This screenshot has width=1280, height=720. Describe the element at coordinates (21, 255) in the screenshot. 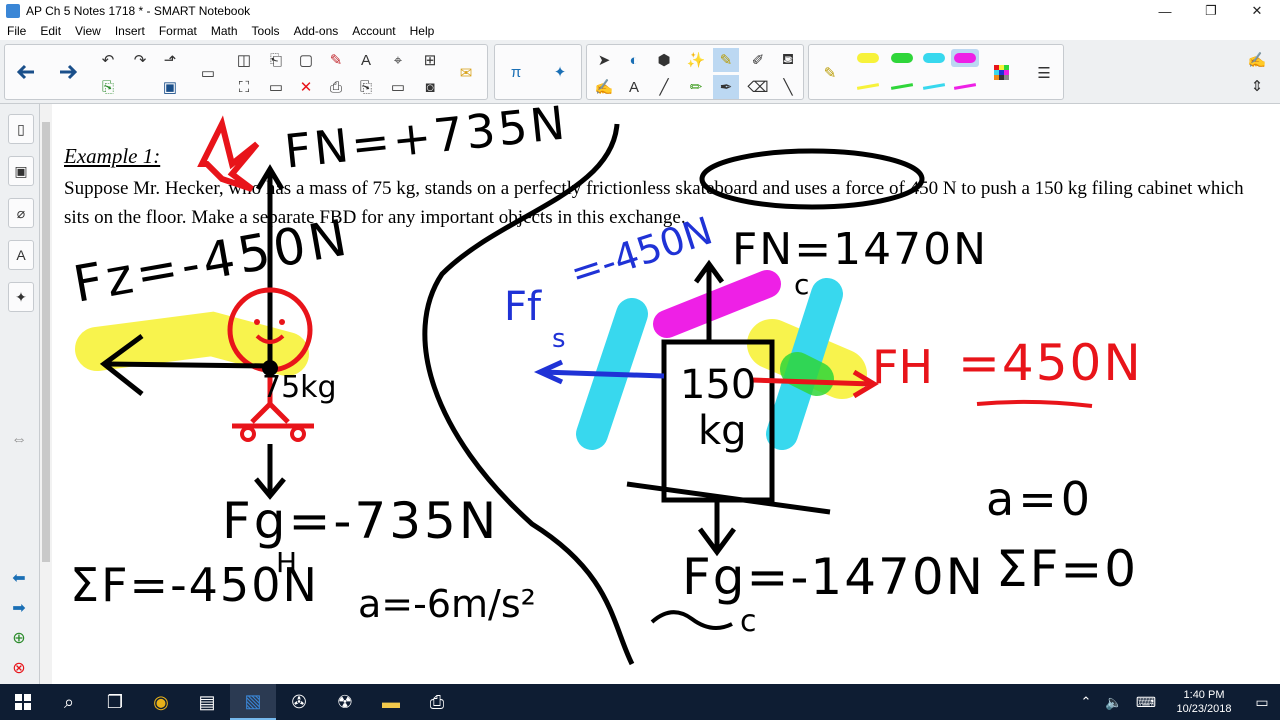

I see `properties-tab-icon: A` at that location.